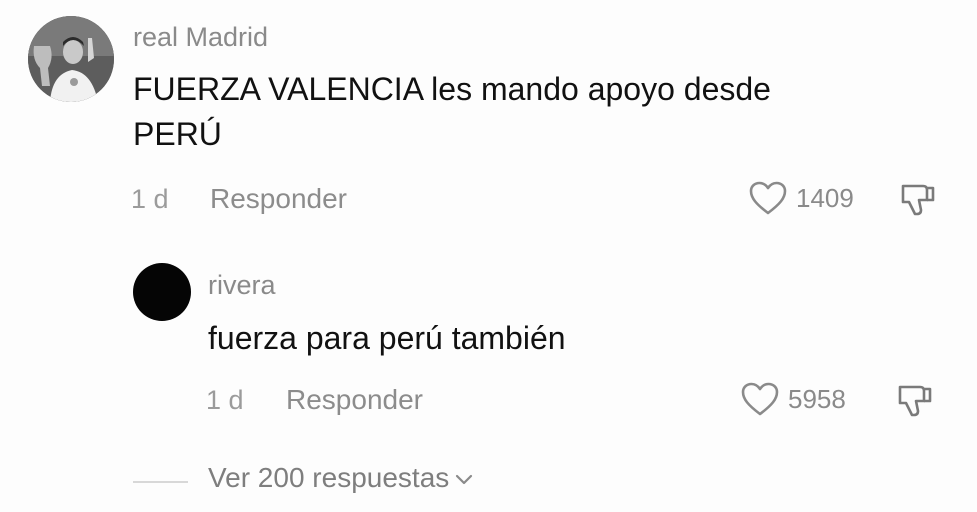  Describe the element at coordinates (464, 479) in the screenshot. I see `chevron-down-icon` at that location.